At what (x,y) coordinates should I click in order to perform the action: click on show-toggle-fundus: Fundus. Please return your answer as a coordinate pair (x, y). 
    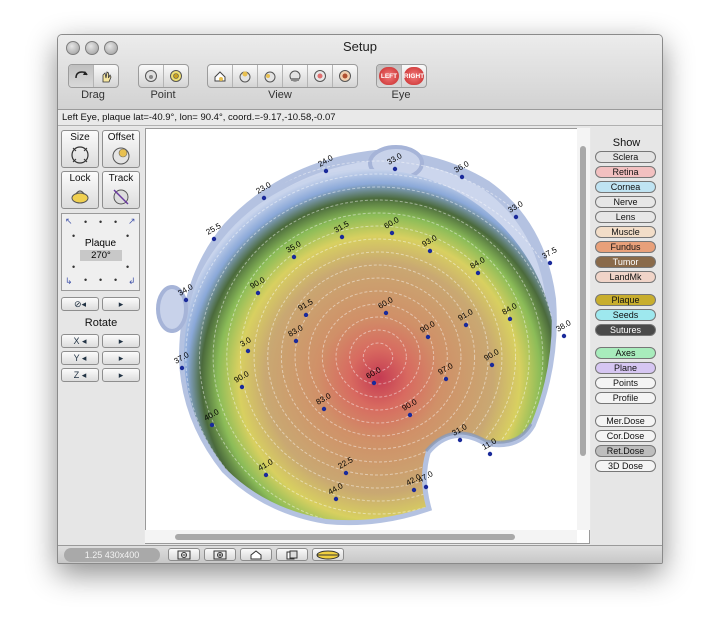
    Looking at the image, I should click on (625, 247).